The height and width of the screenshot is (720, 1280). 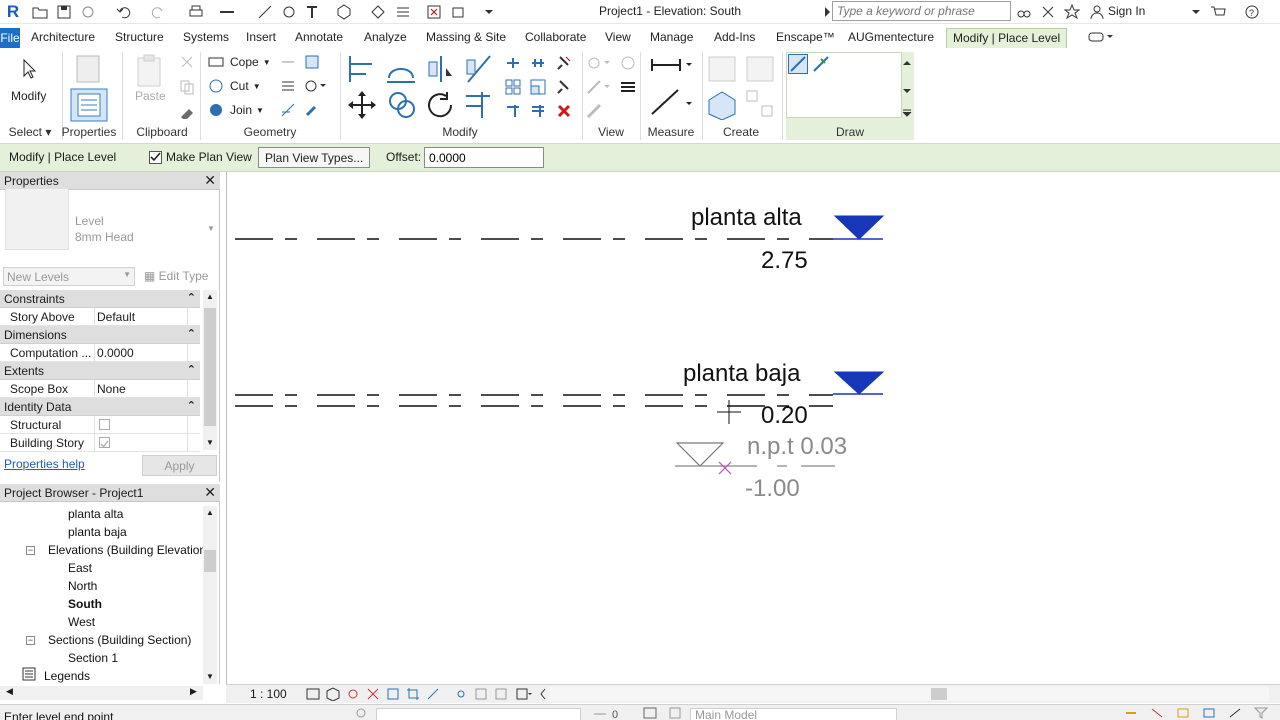 I want to click on customize-qat-icon, so click(x=489, y=12).